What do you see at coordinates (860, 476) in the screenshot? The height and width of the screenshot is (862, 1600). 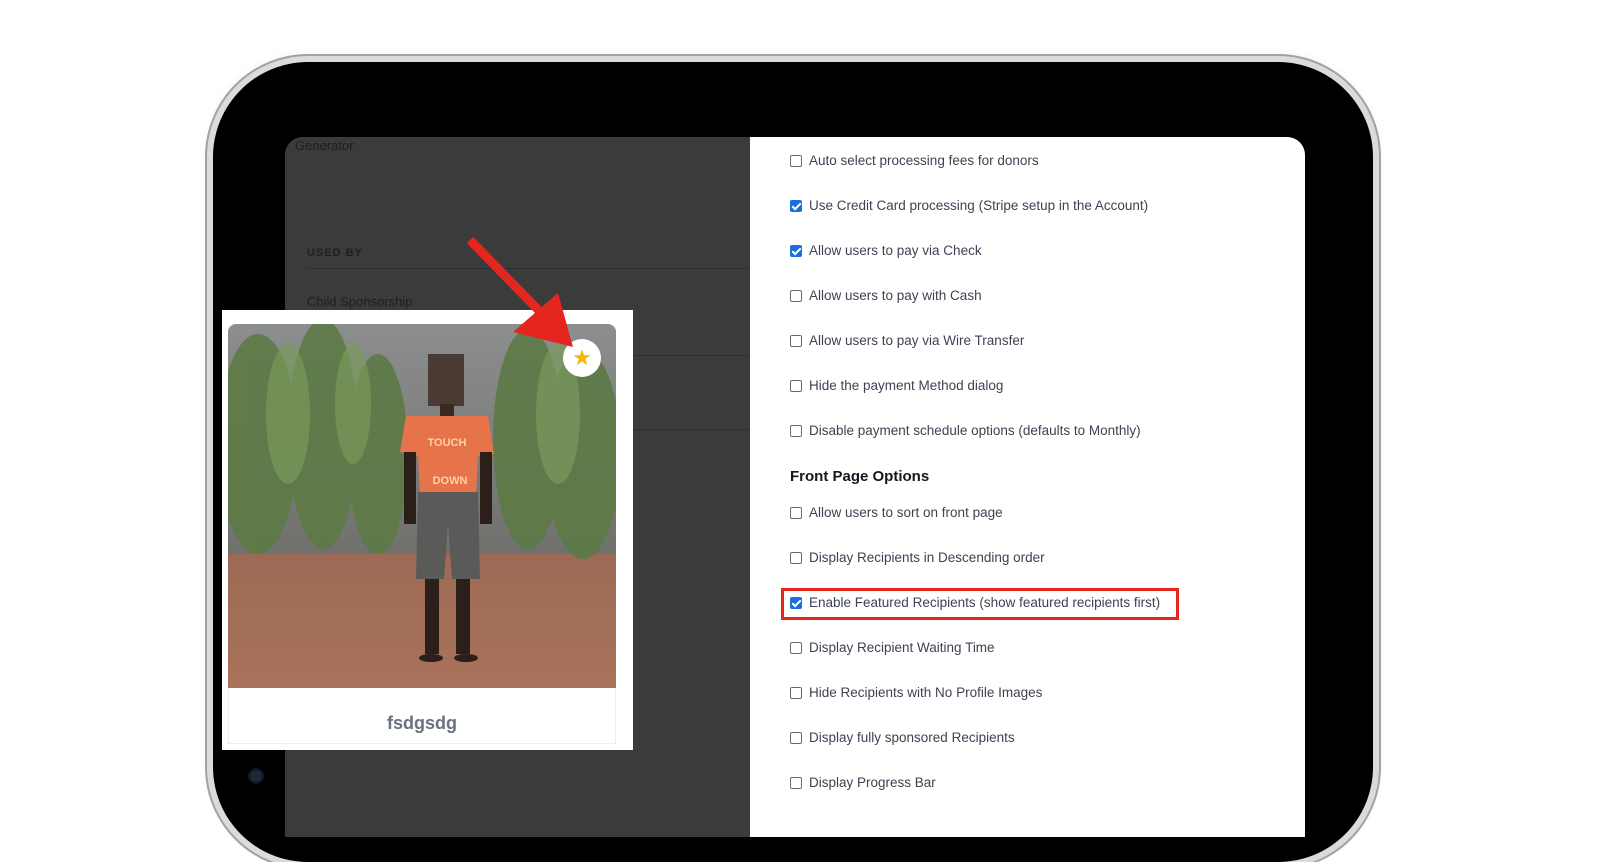 I see `front-page-options-heading: Front Page Options` at bounding box center [860, 476].